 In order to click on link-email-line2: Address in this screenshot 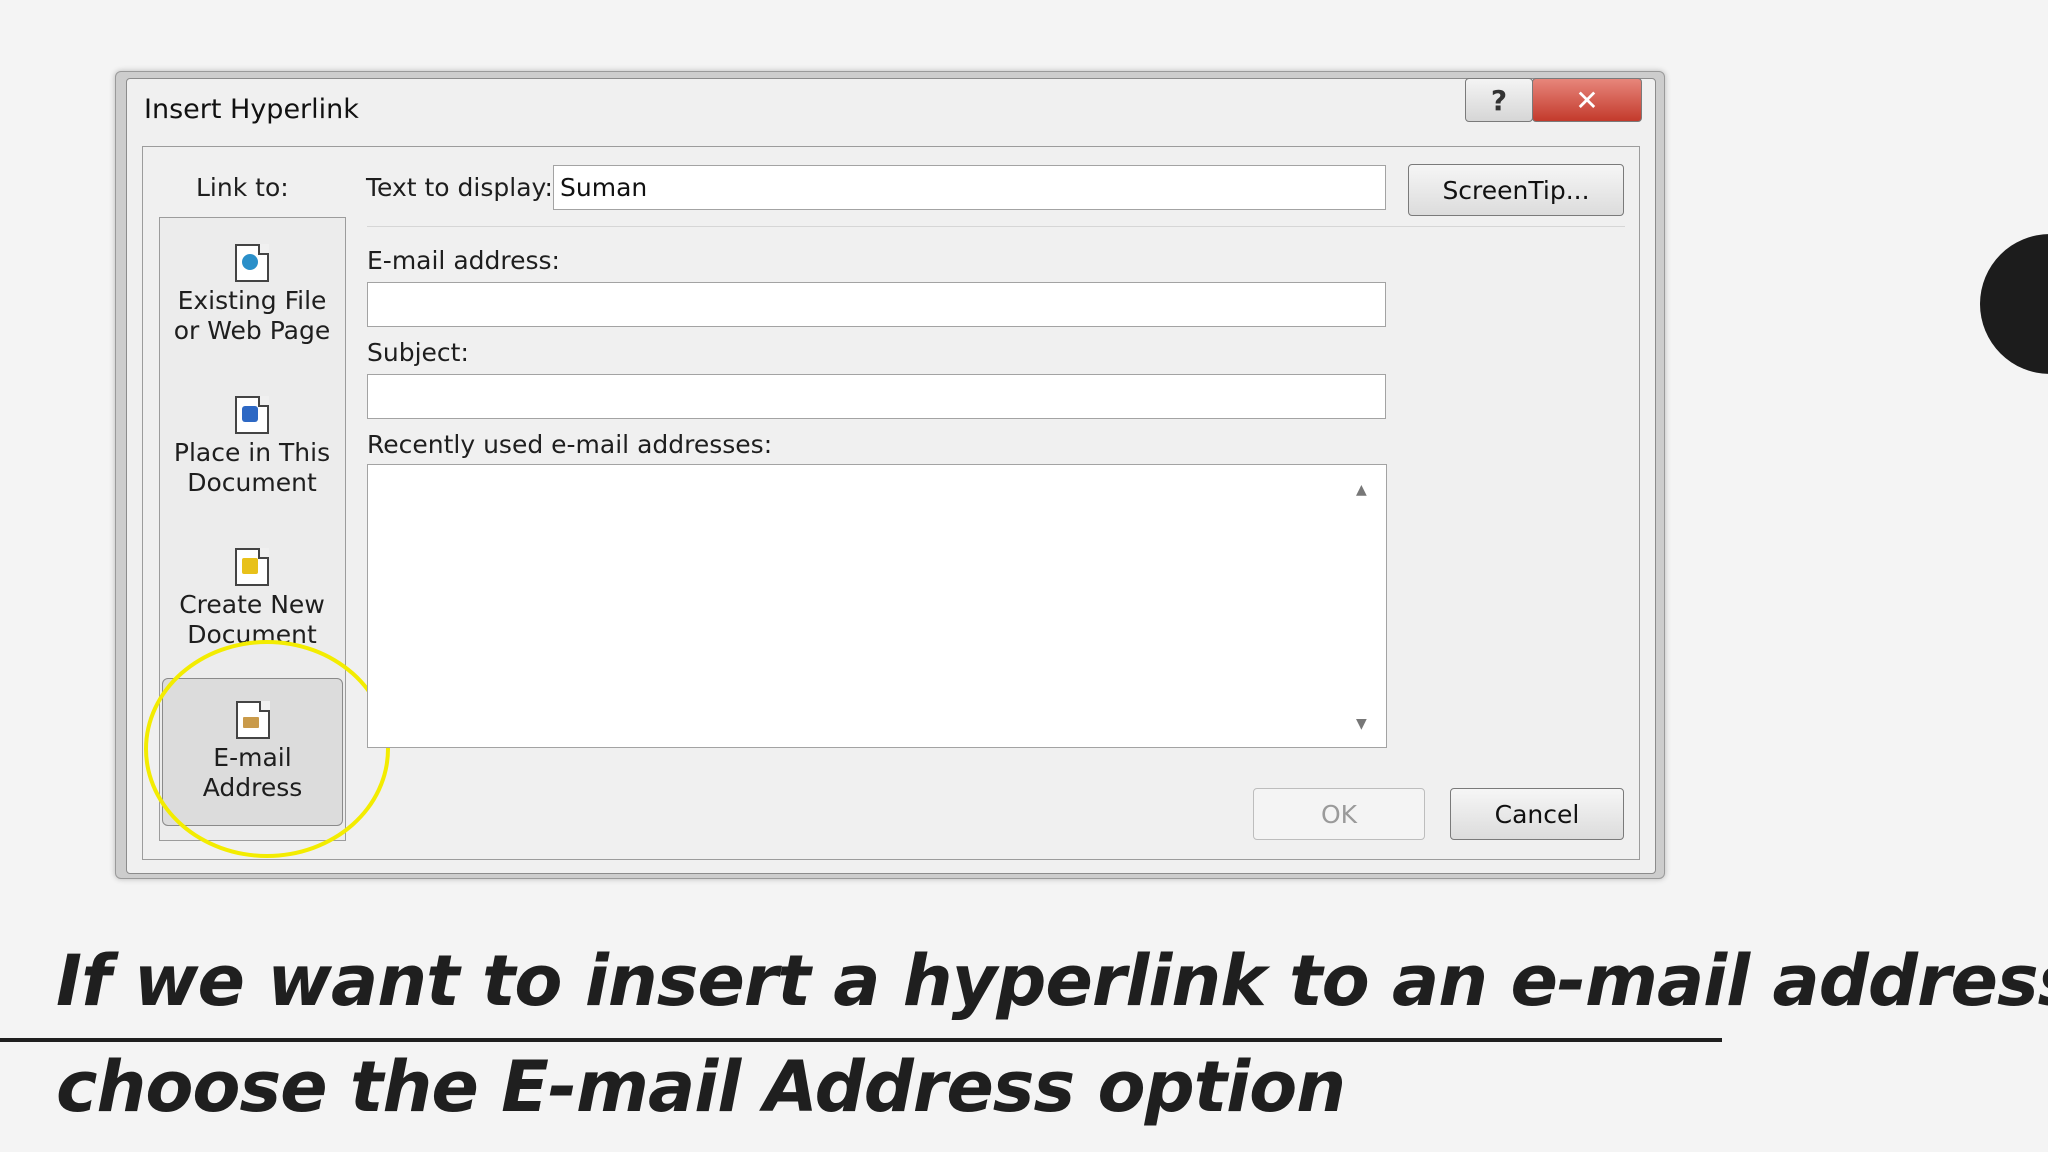, I will do `click(252, 787)`.